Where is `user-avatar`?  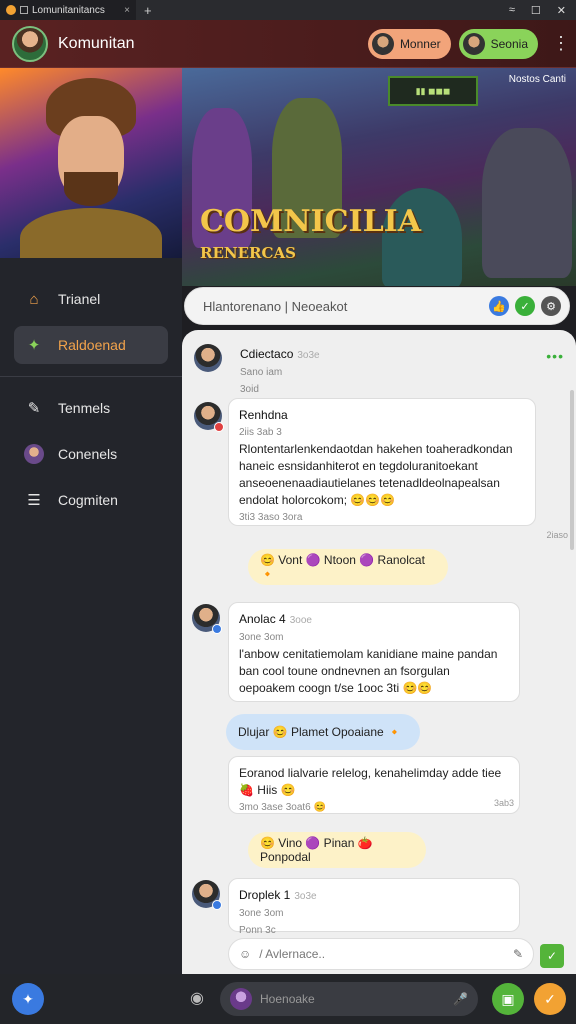 user-avatar is located at coordinates (241, 999).